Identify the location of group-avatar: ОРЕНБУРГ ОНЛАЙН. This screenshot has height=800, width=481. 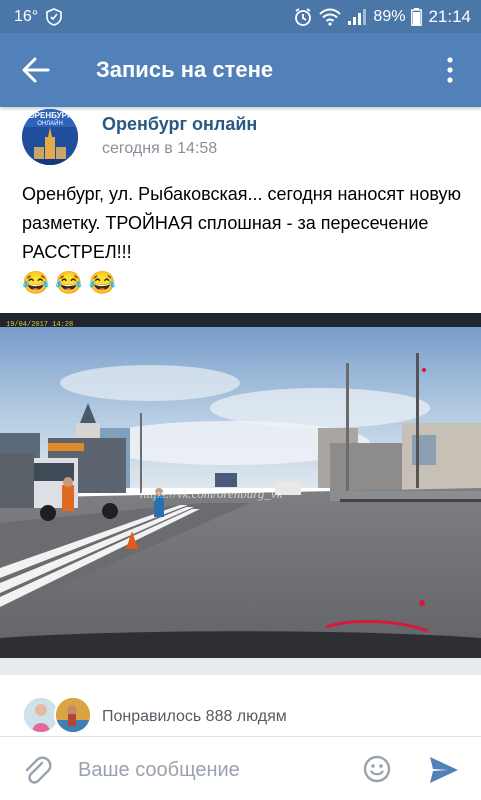
(50, 137).